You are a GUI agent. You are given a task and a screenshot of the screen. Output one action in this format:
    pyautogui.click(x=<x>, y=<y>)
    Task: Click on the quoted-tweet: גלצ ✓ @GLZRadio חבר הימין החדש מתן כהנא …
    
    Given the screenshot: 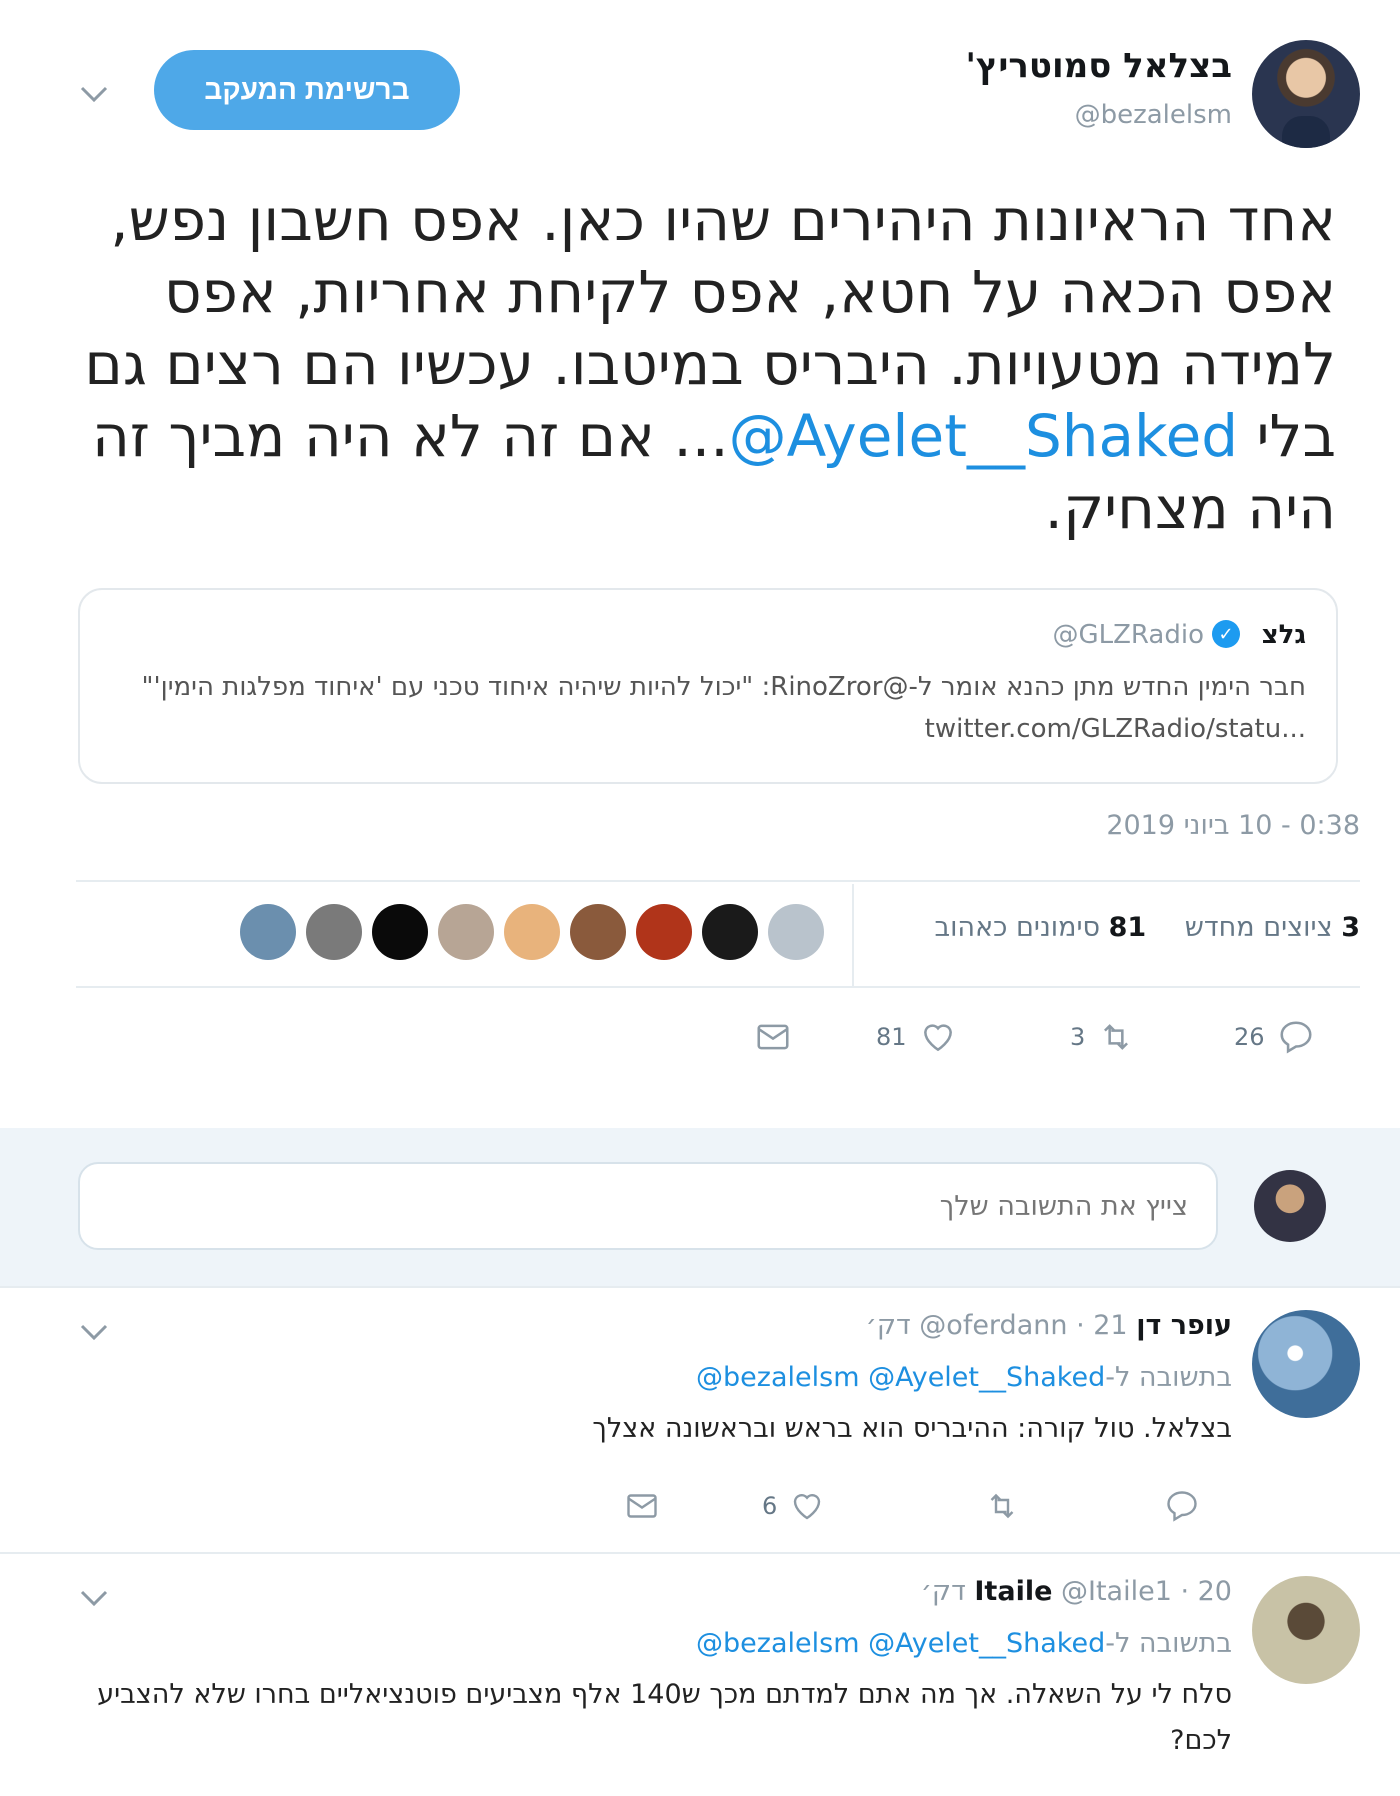 What is the action you would take?
    pyautogui.click(x=708, y=686)
    